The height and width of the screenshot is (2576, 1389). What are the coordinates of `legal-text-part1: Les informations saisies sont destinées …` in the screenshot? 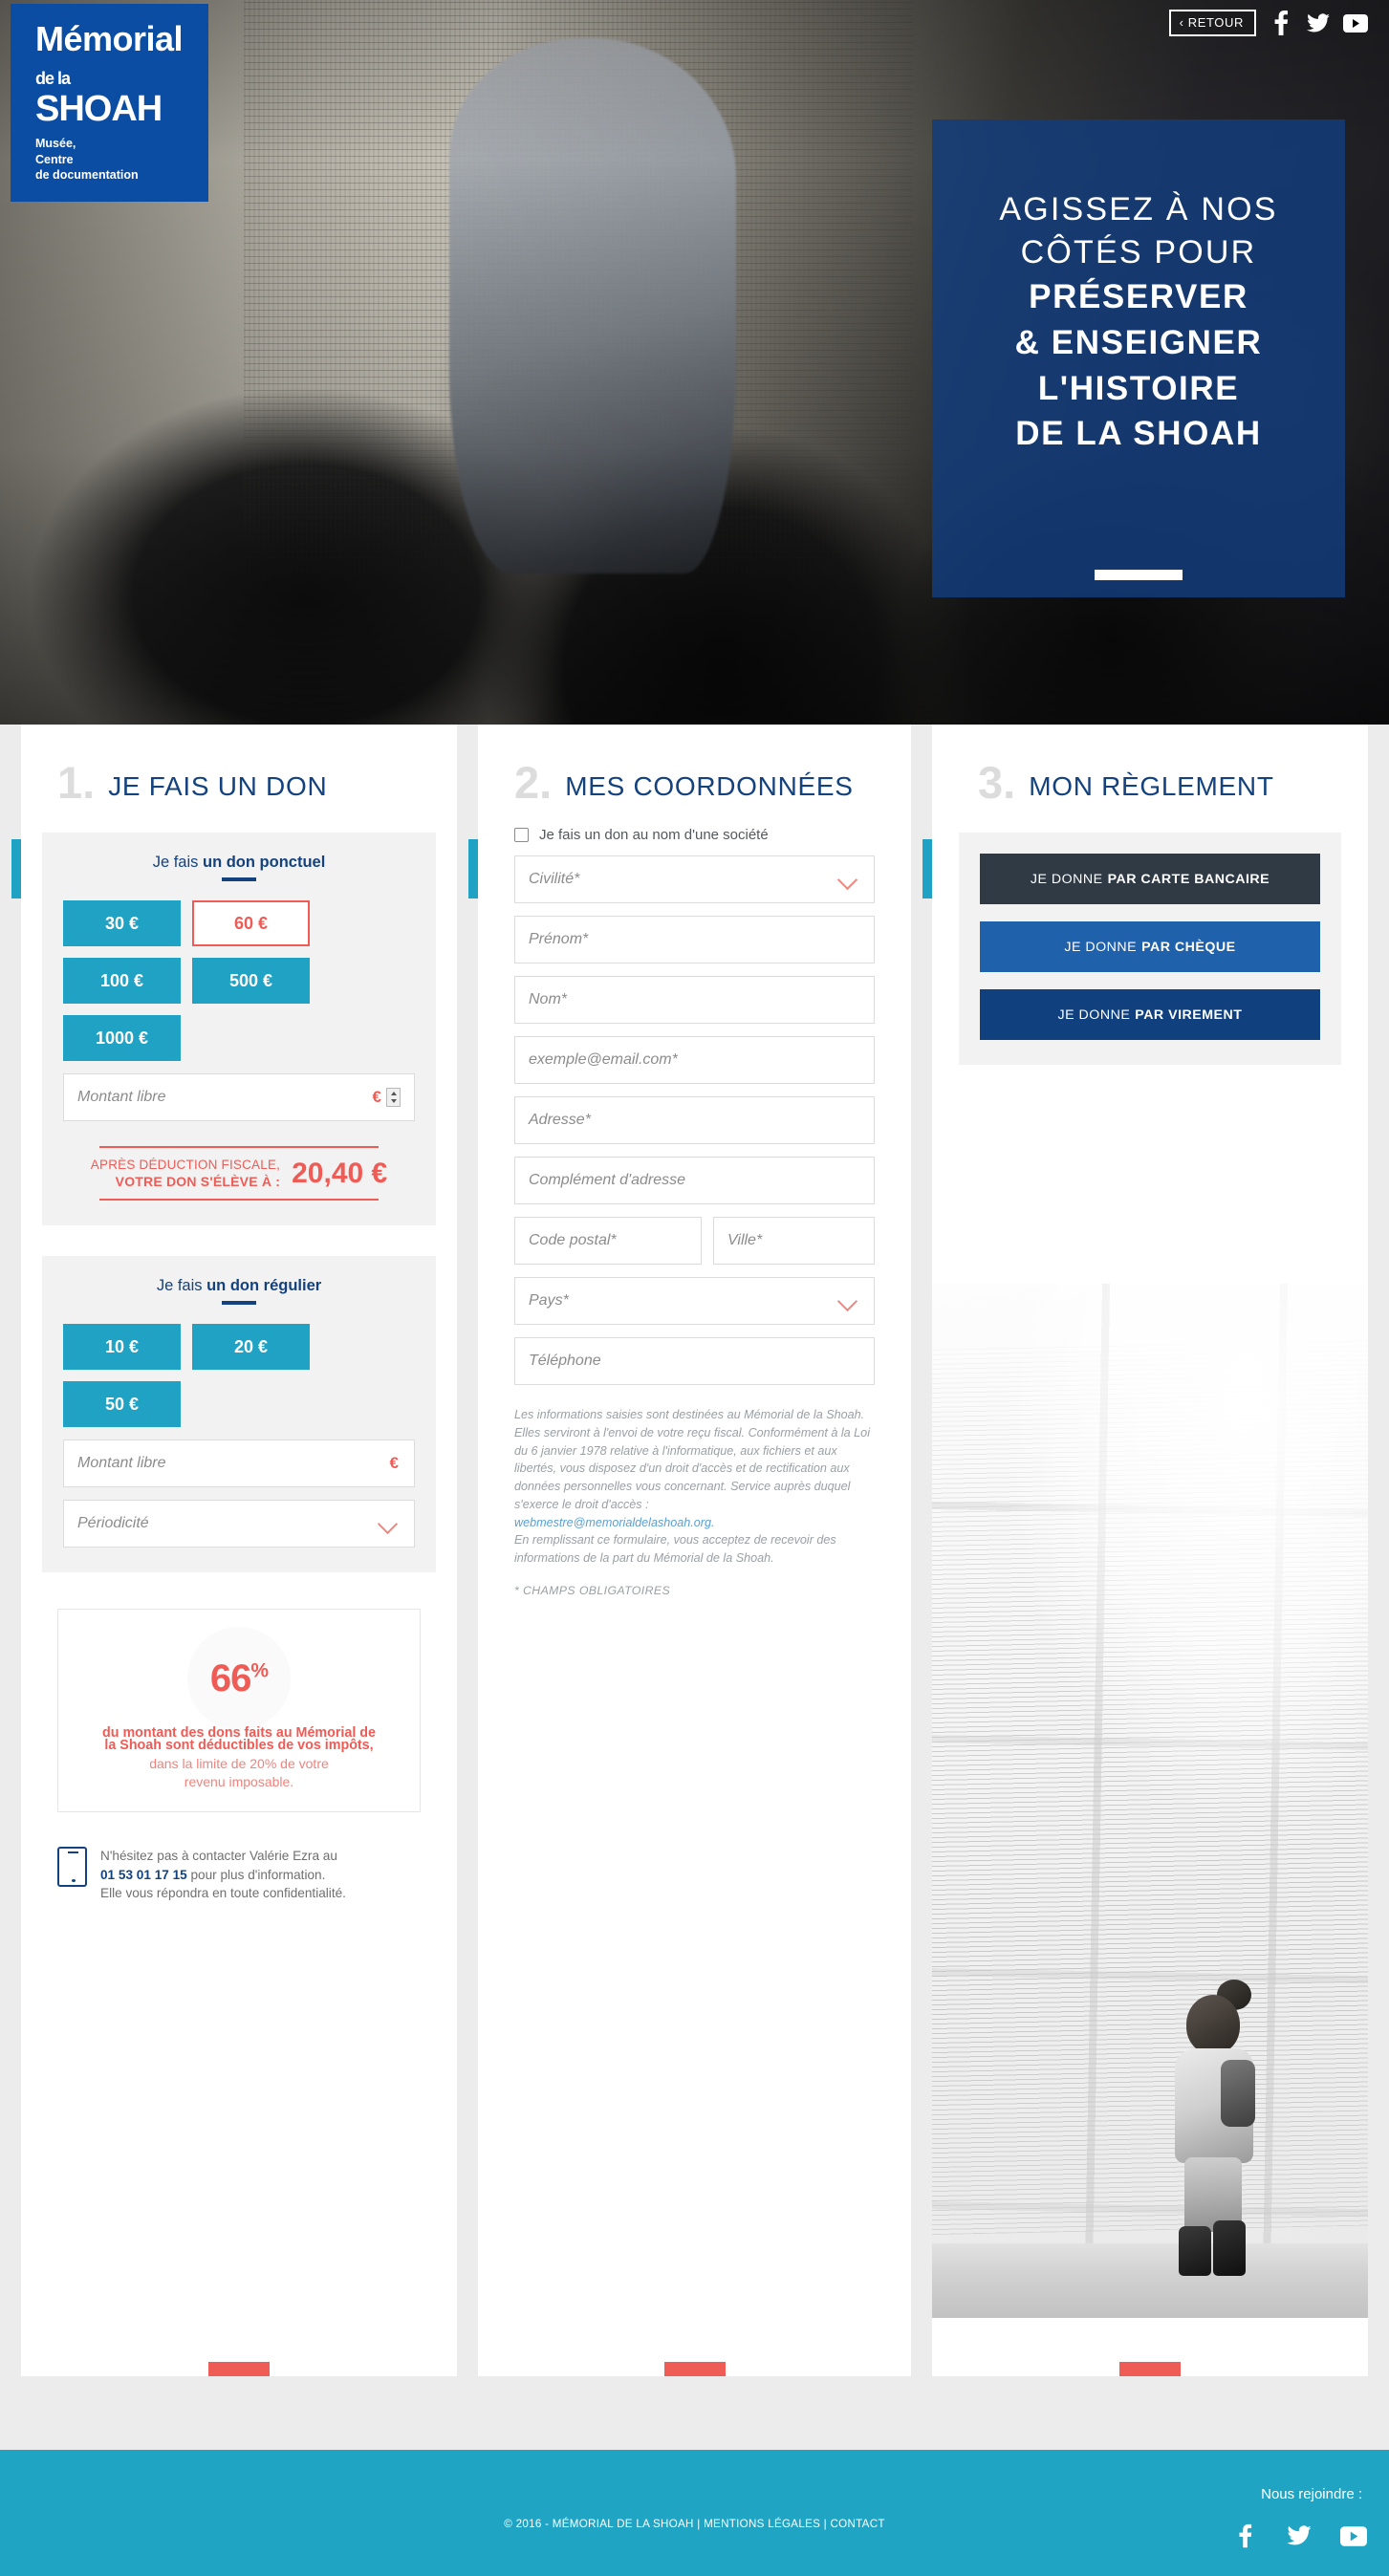 It's located at (692, 1460).